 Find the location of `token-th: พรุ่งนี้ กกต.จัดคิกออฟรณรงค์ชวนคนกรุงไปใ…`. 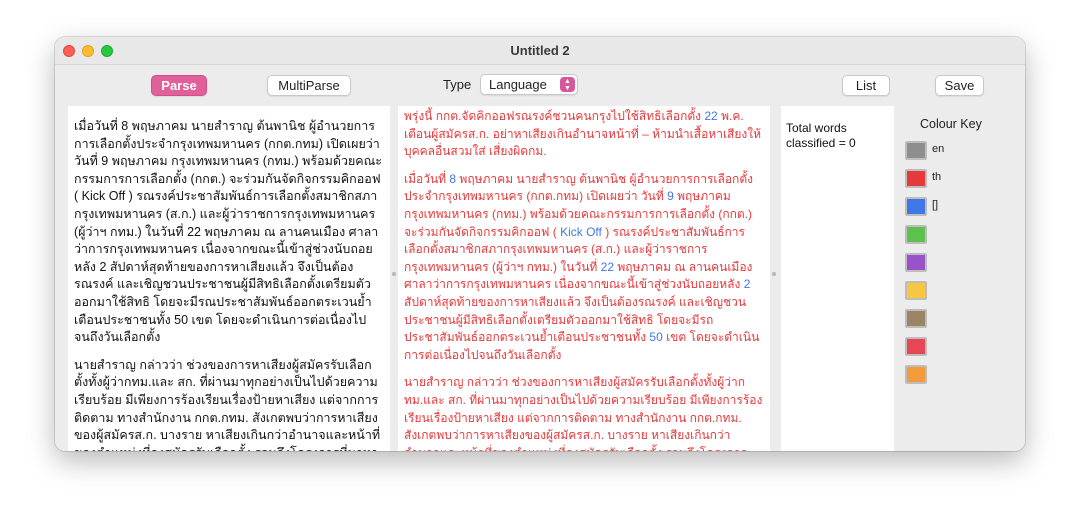

token-th: พรุ่งนี้ กกต.จัดคิกออฟรณรงค์ชวนคนกรุงไปใ… is located at coordinates (554, 116).